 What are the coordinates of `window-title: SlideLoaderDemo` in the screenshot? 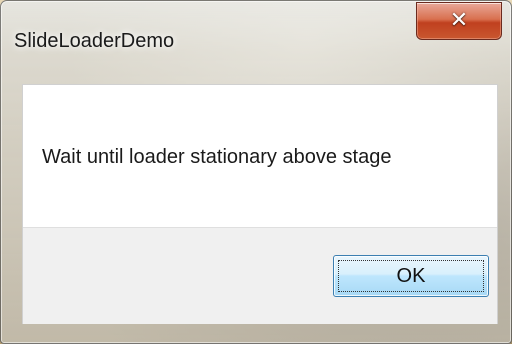 It's located at (94, 41).